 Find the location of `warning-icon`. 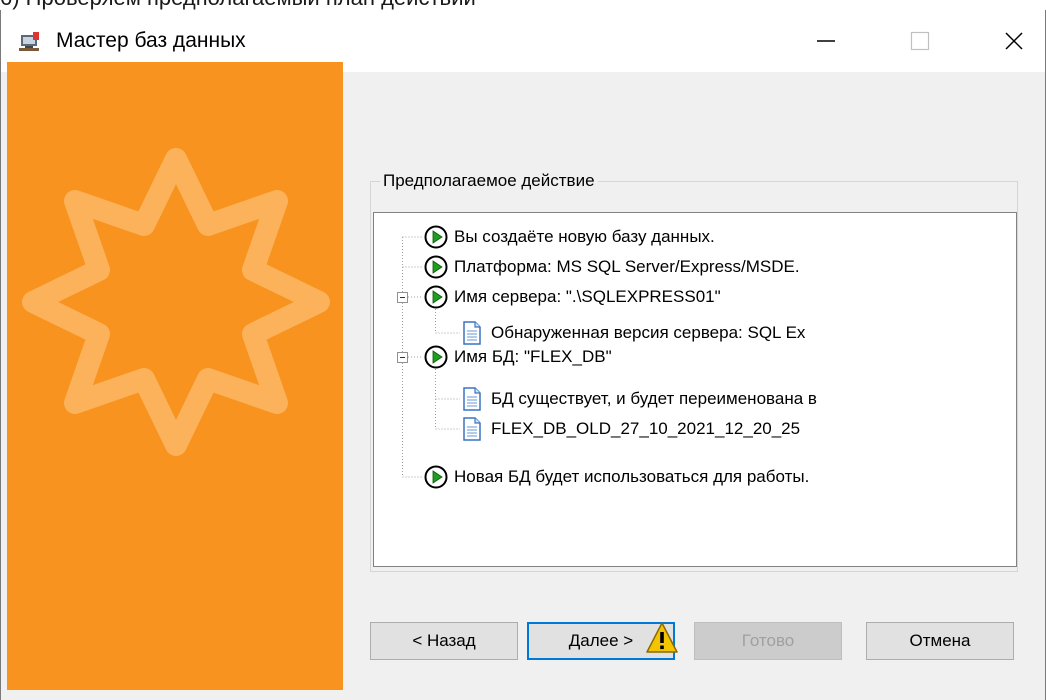

warning-icon is located at coordinates (662, 637).